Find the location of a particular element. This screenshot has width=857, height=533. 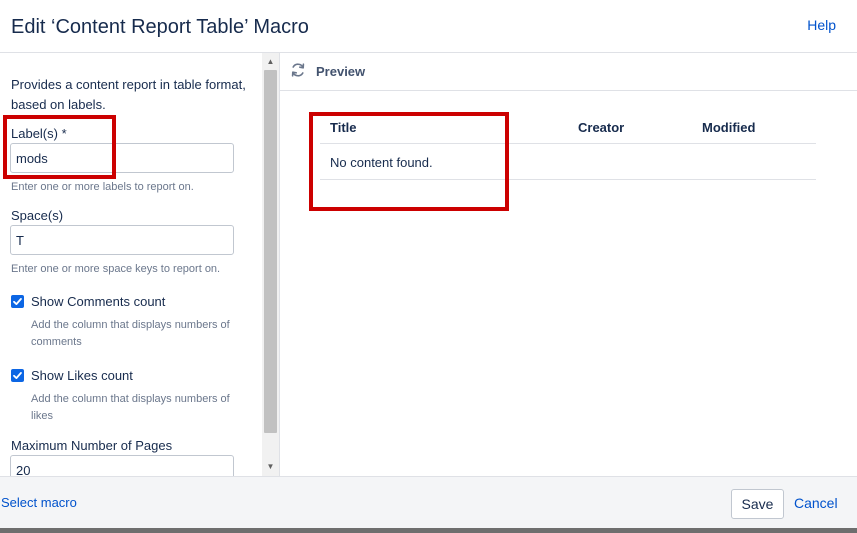

help-link: Help is located at coordinates (821, 25).